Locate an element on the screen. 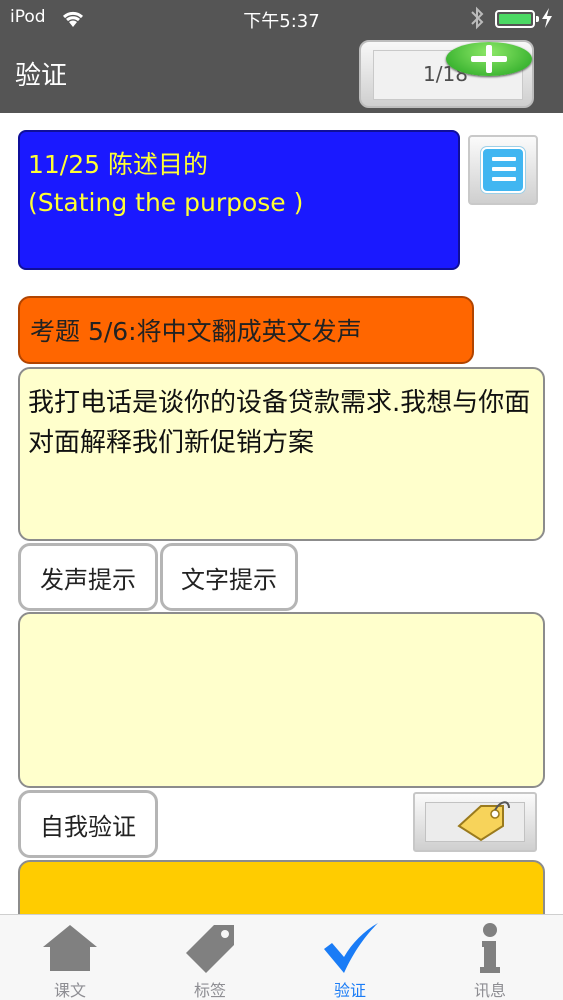 Image resolution: width=563 pixels, height=1000 pixels. tab-verify: 验证 is located at coordinates (350, 957).